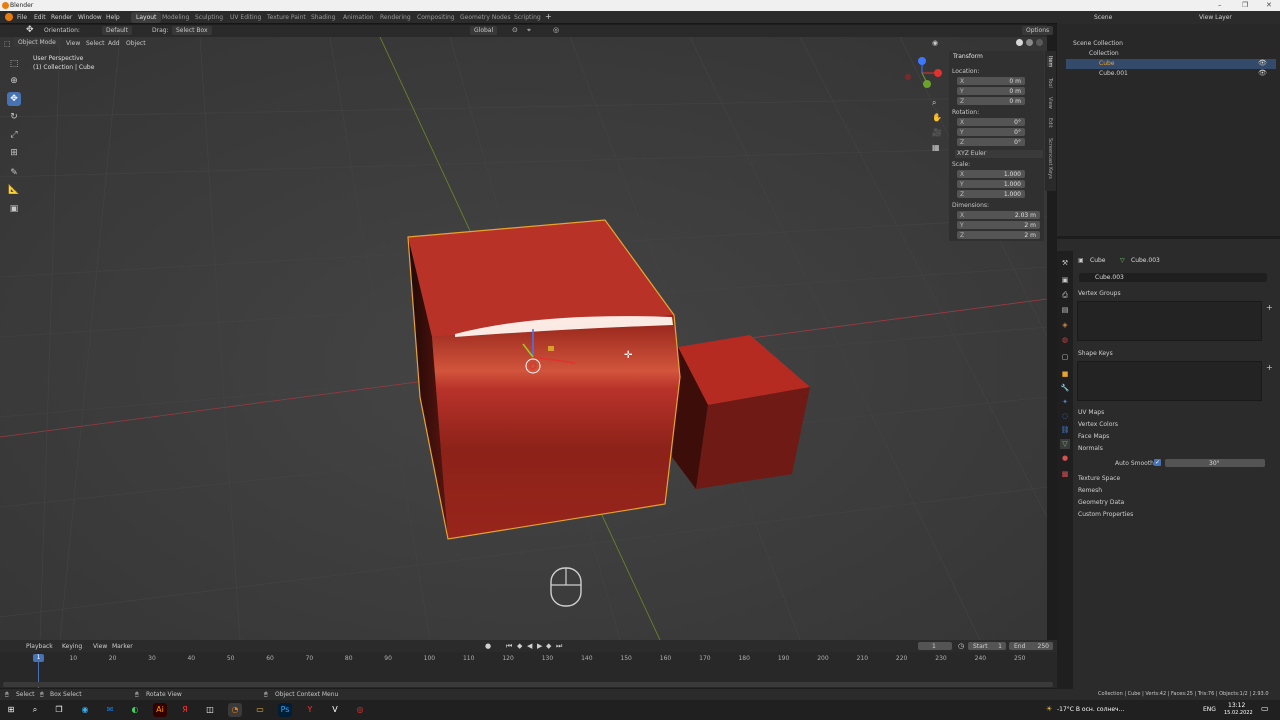 The image size is (1280, 720). What do you see at coordinates (14, 153) in the screenshot?
I see `transform-tool-icon: ⊞` at bounding box center [14, 153].